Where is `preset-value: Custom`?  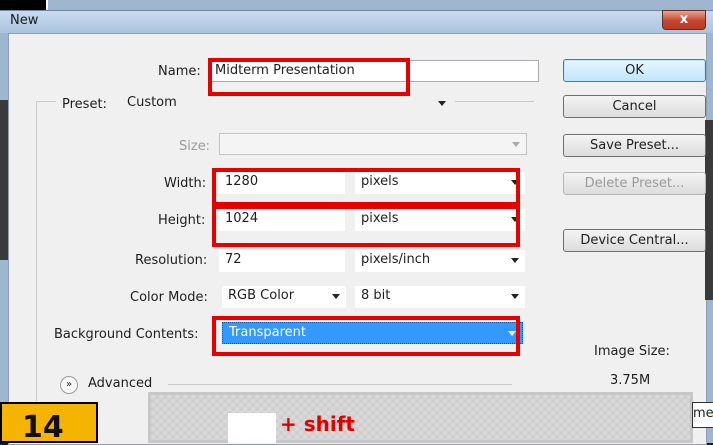
preset-value: Custom is located at coordinates (152, 102).